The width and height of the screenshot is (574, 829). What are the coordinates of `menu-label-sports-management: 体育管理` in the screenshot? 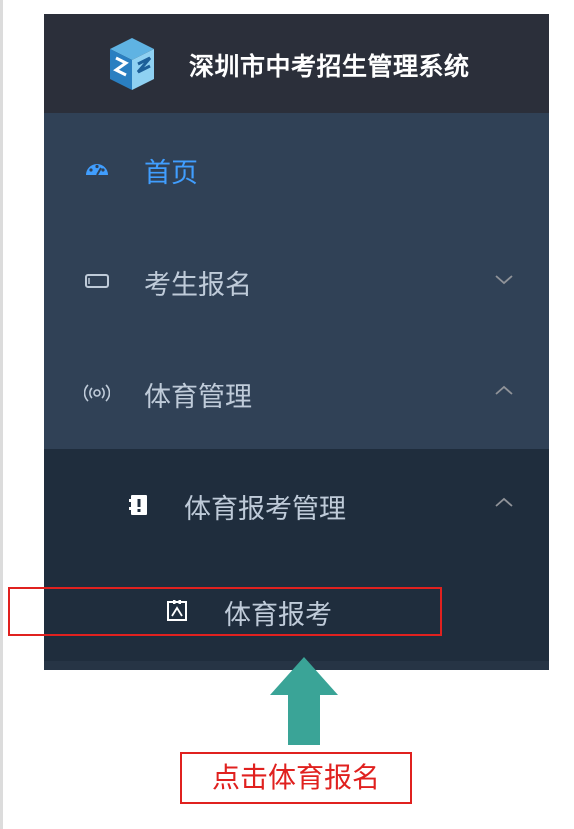 It's located at (198, 397).